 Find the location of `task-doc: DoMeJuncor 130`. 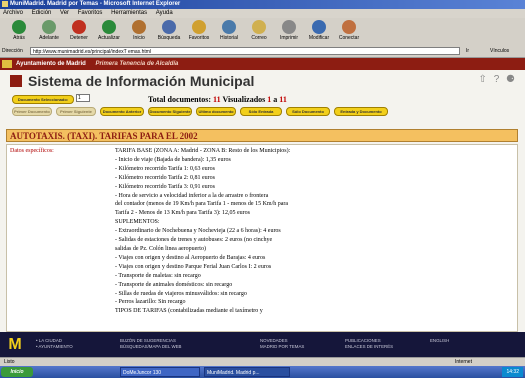

task-doc: DoMeJuncor 130 is located at coordinates (160, 372).